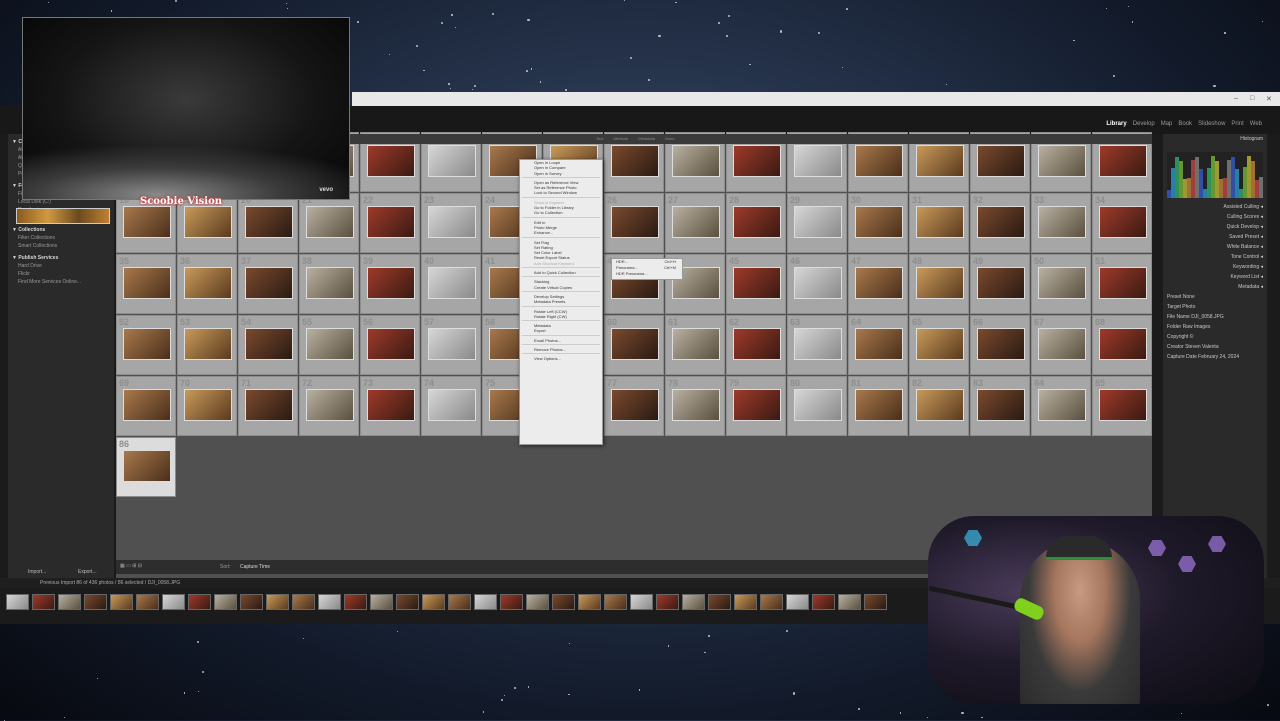 The width and height of the screenshot is (1280, 721). Describe the element at coordinates (620, 138) in the screenshot. I see `filter-tab-attribute: Attribute` at that location.